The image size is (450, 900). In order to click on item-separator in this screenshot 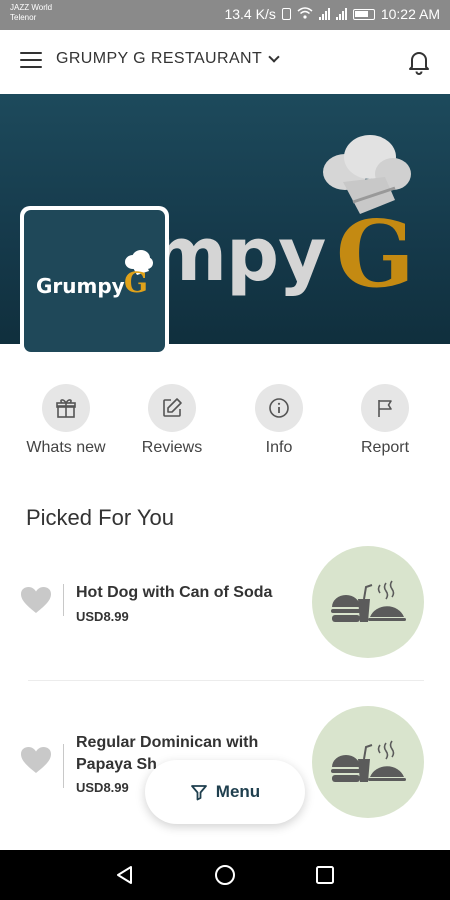, I will do `click(226, 680)`.